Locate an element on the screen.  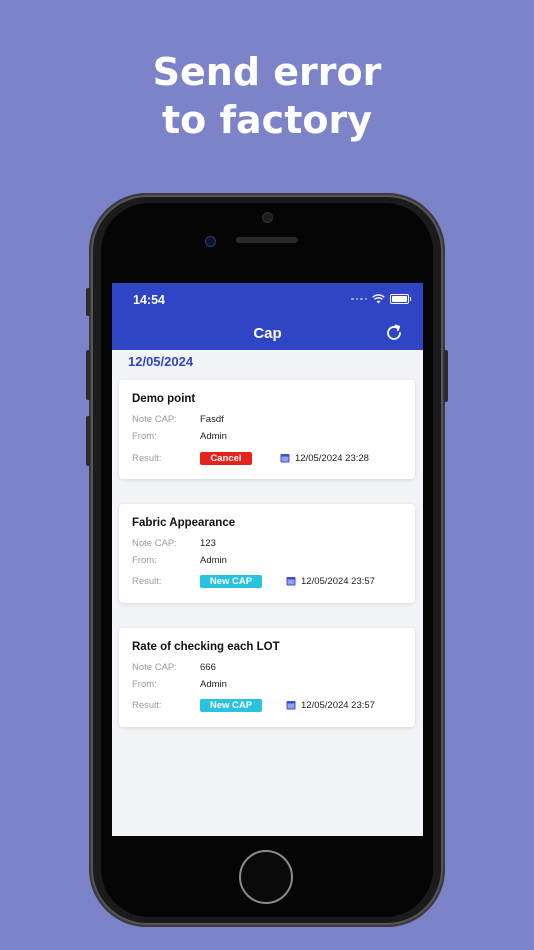
mute-switch is located at coordinates (88, 302).